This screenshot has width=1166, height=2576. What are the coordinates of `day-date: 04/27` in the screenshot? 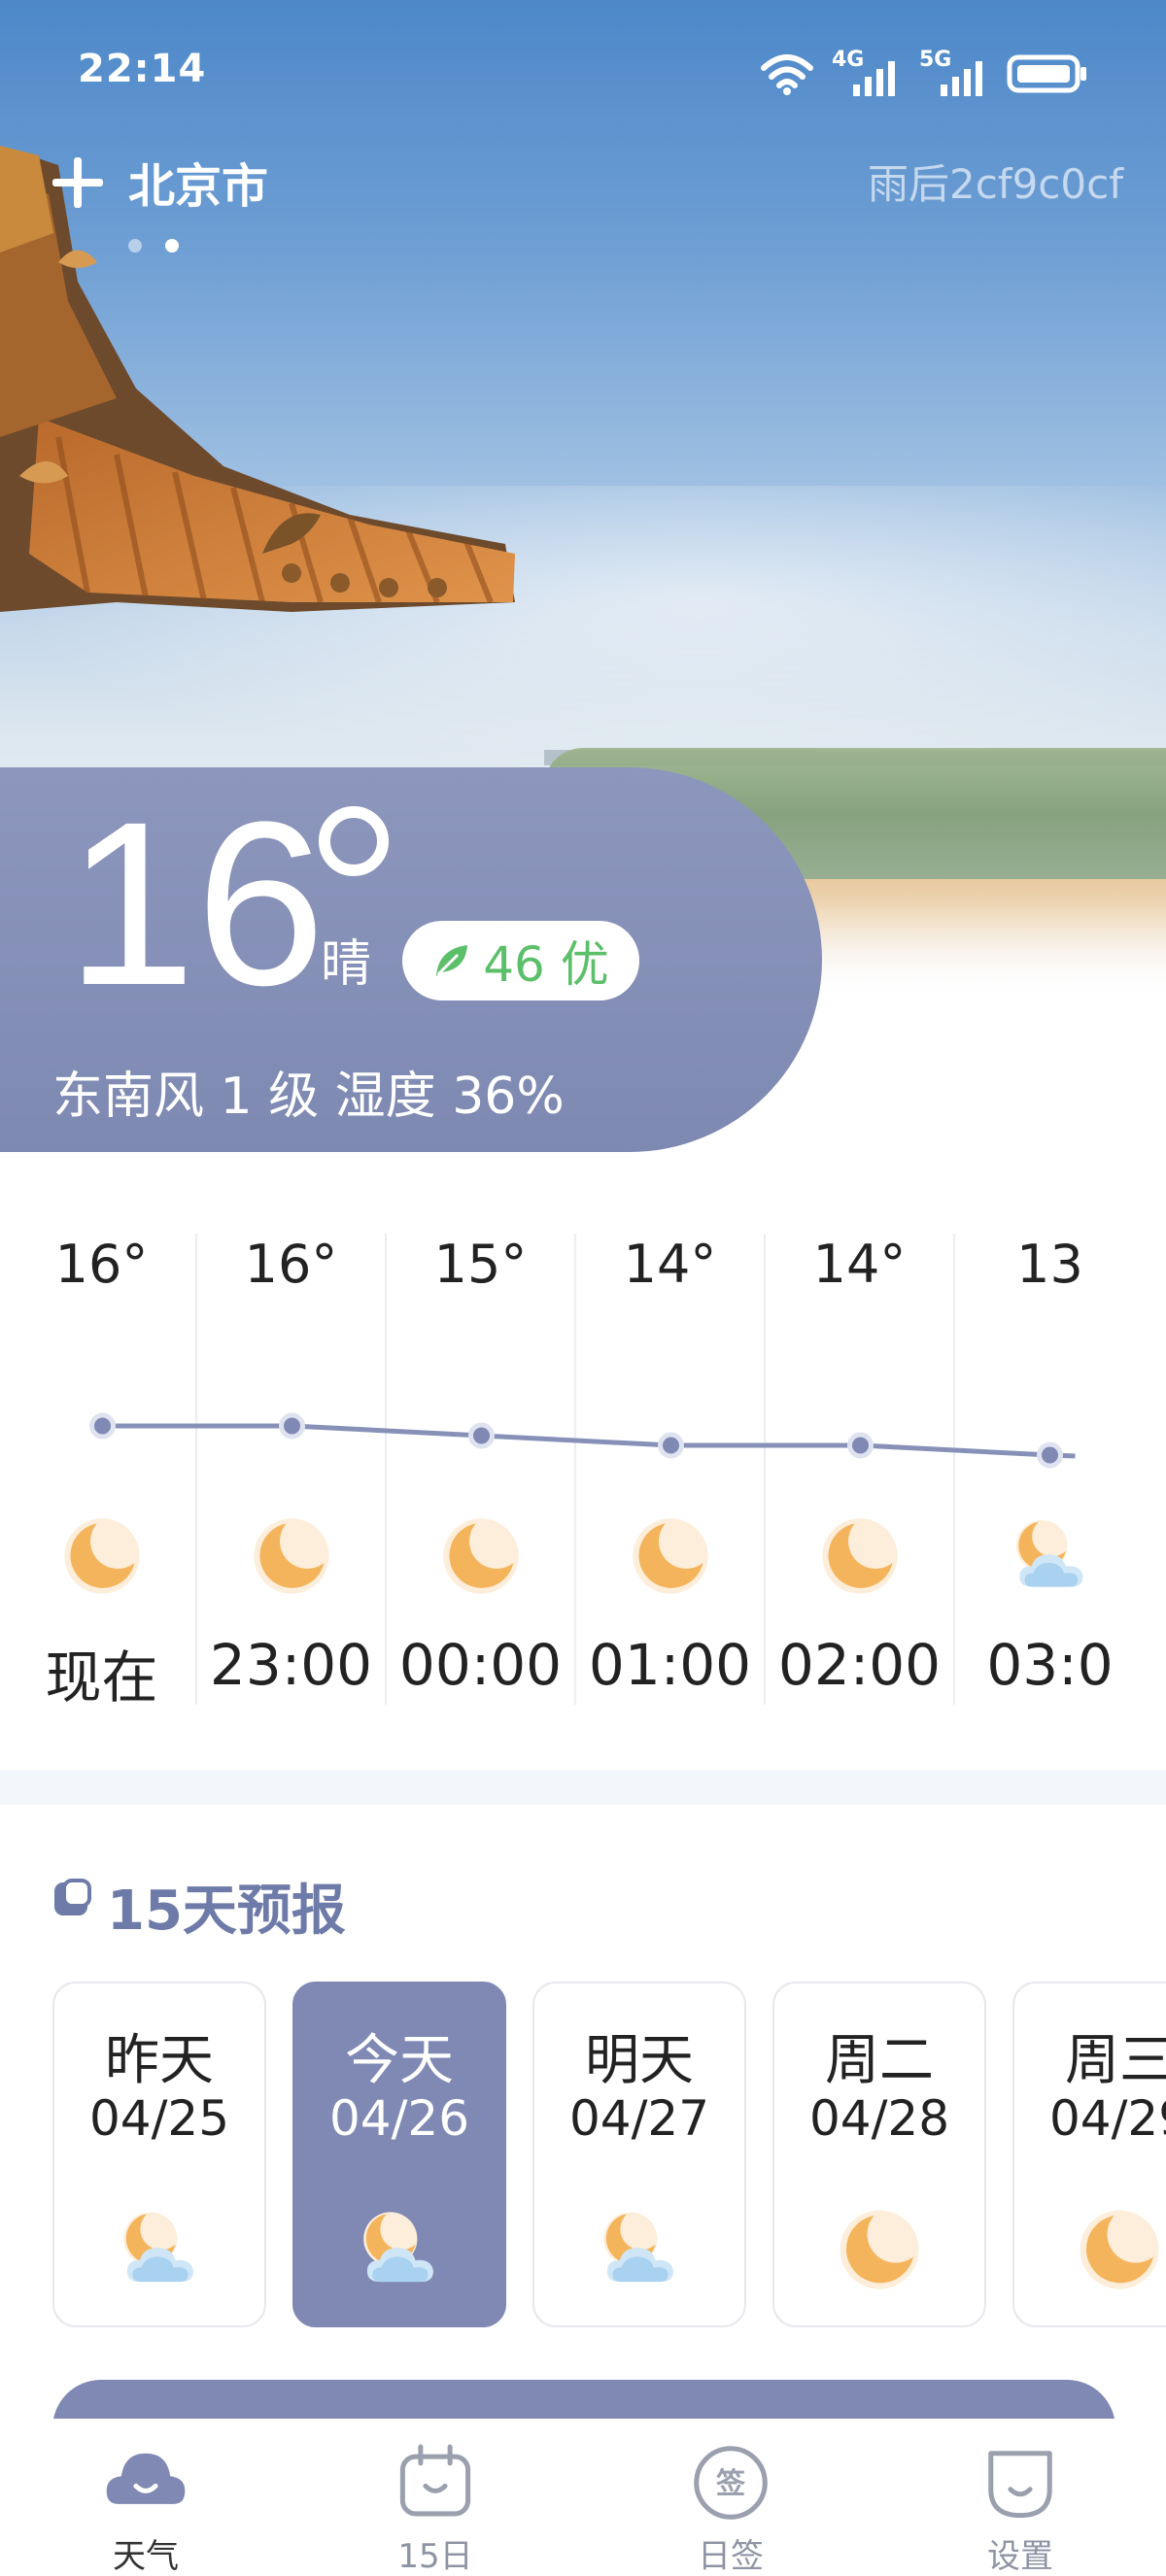 It's located at (639, 2118).